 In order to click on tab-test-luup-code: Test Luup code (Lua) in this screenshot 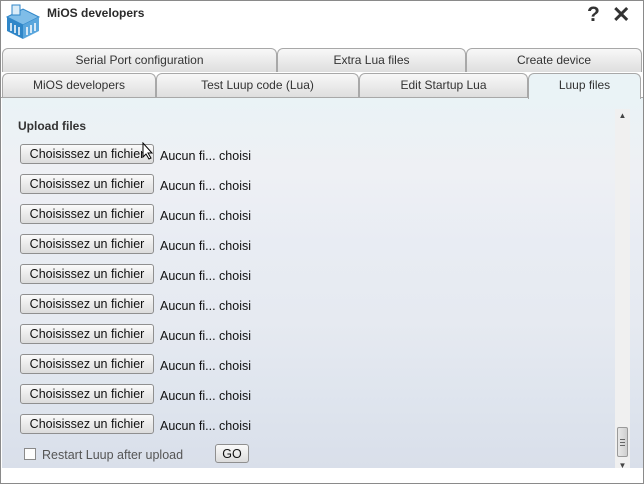, I will do `click(257, 85)`.